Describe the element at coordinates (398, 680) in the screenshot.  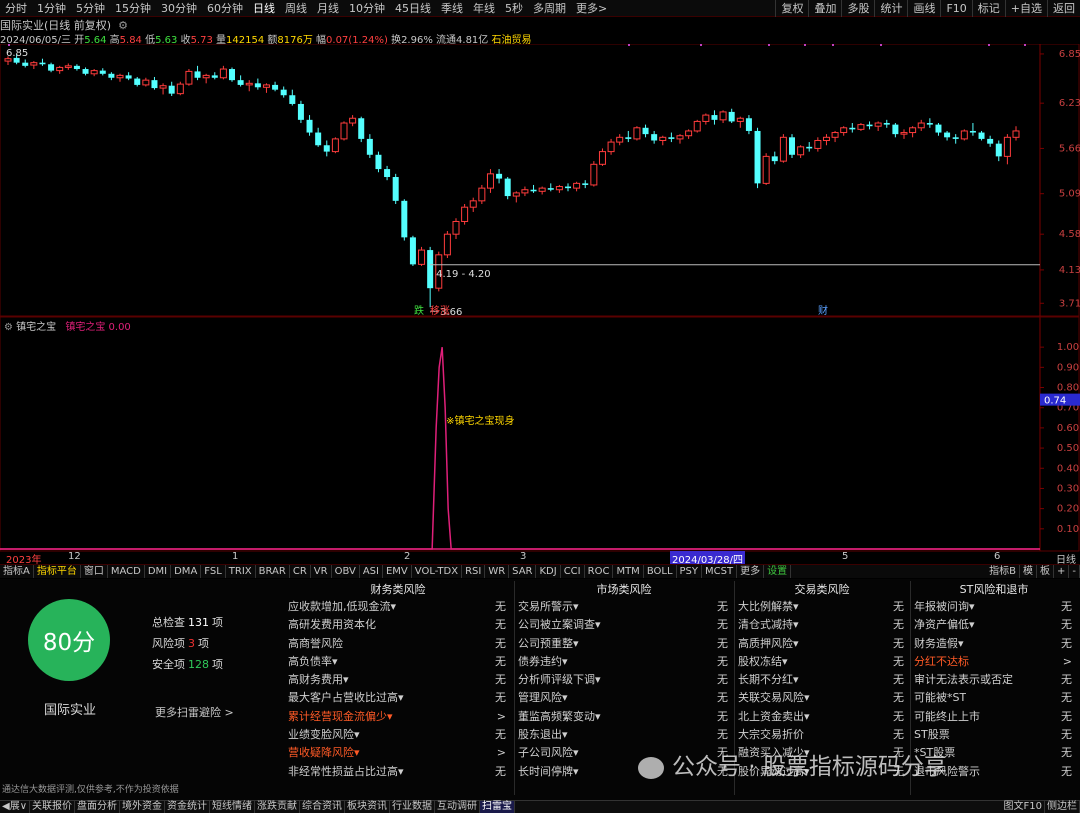
I see `risk-row: 高财务费用▾ 无` at that location.